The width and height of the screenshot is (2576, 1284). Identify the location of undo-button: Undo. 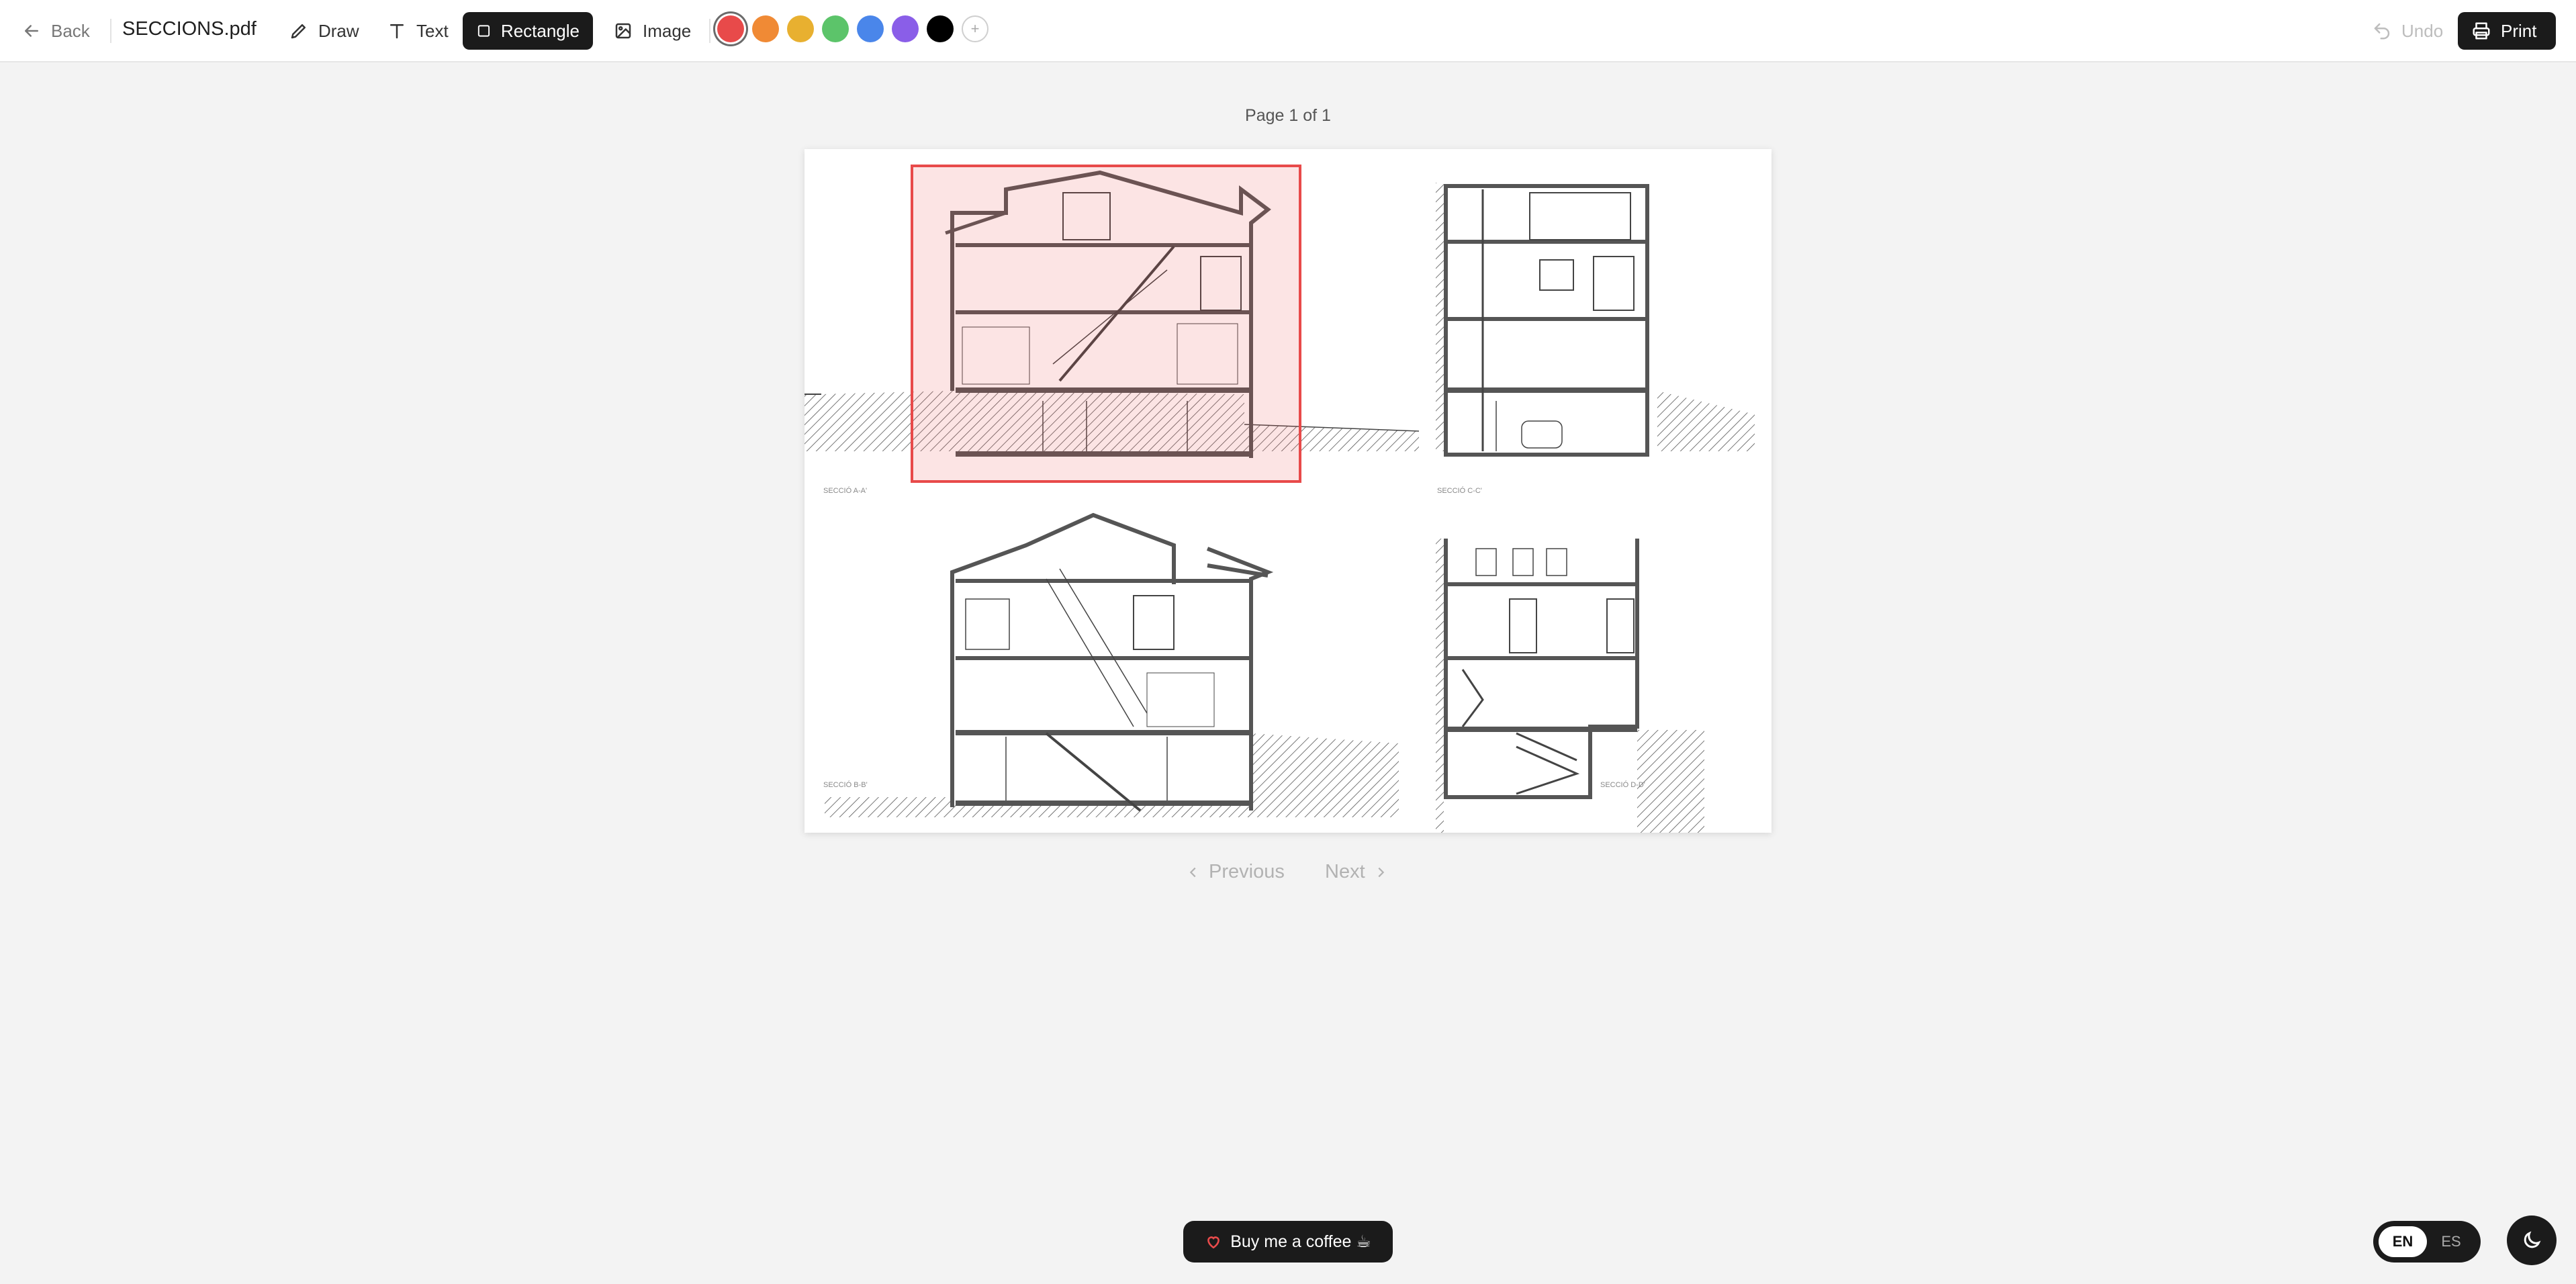
(2407, 31).